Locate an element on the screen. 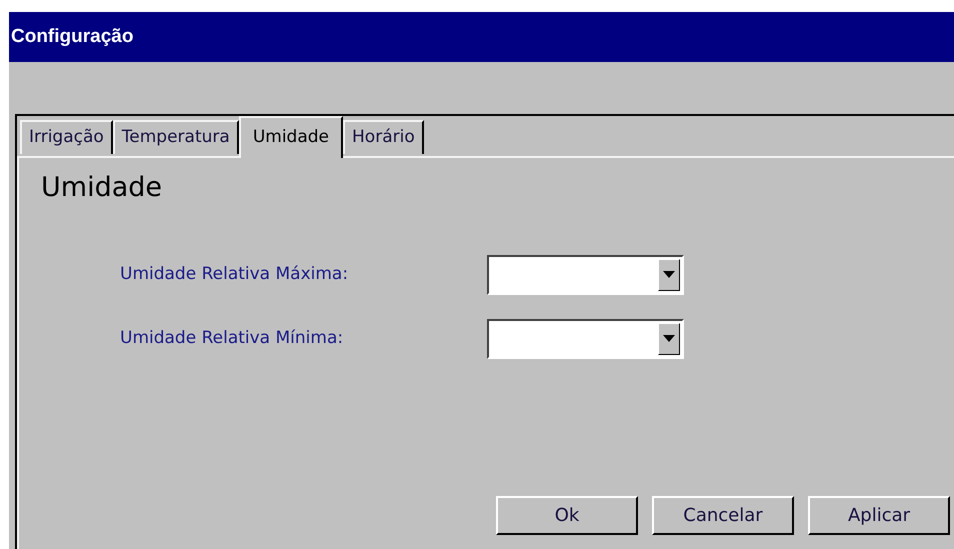 The image size is (954, 549). field-label: Umidade Relativa Mínima: is located at coordinates (232, 338).